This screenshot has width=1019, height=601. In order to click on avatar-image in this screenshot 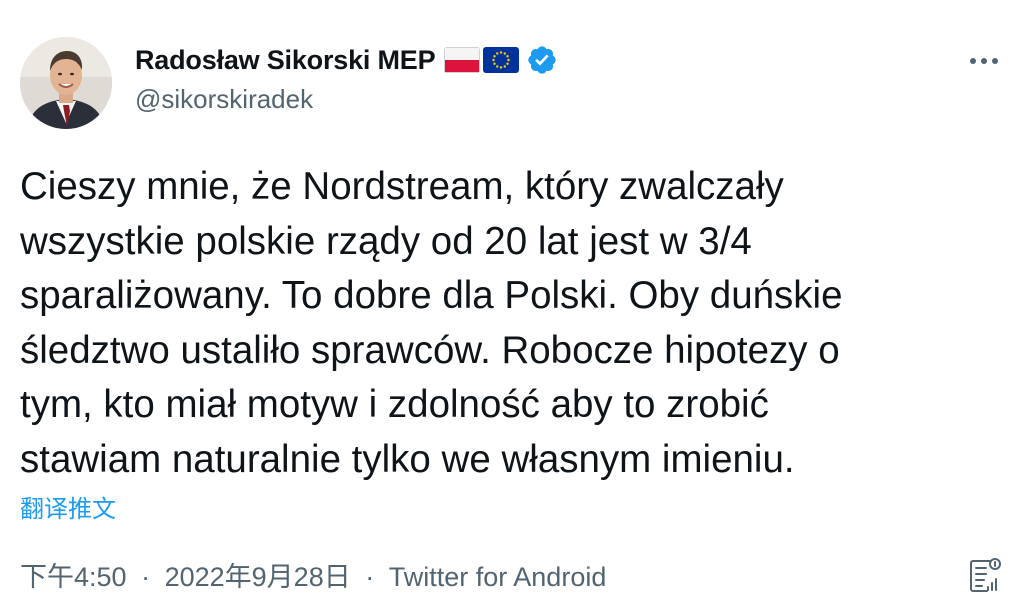, I will do `click(66, 83)`.